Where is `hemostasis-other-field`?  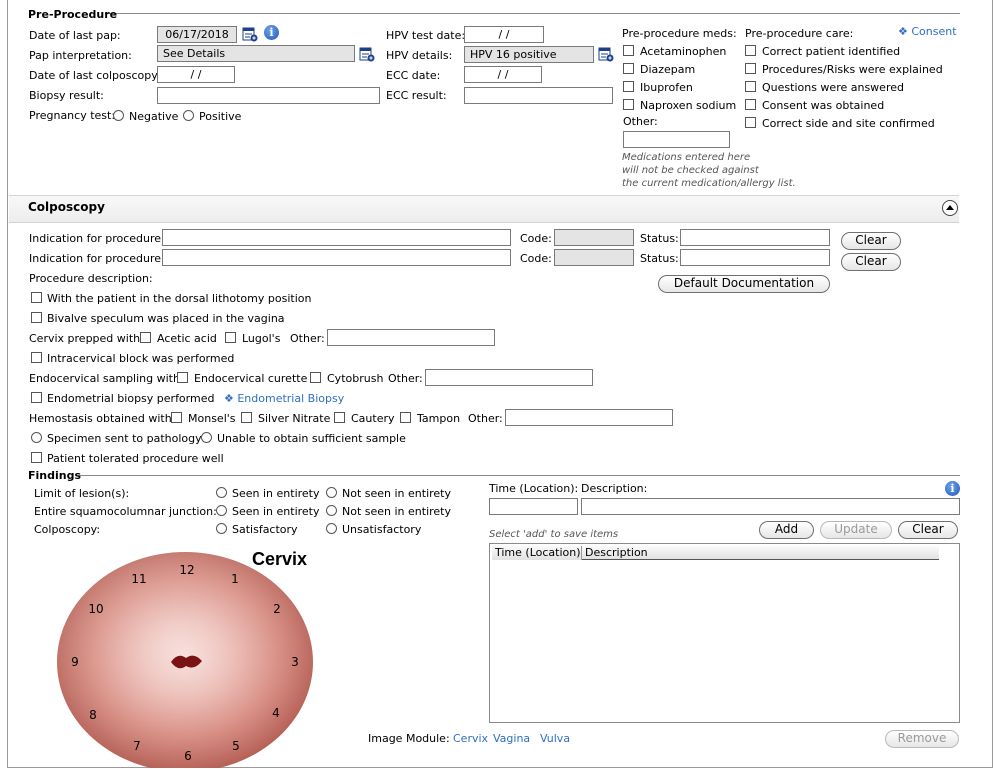 hemostasis-other-field is located at coordinates (589, 417).